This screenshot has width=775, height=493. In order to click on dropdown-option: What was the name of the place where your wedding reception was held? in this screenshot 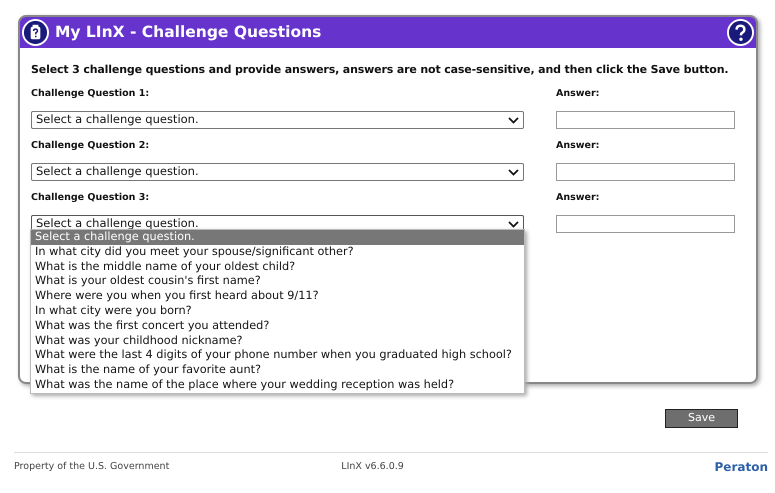, I will do `click(277, 385)`.